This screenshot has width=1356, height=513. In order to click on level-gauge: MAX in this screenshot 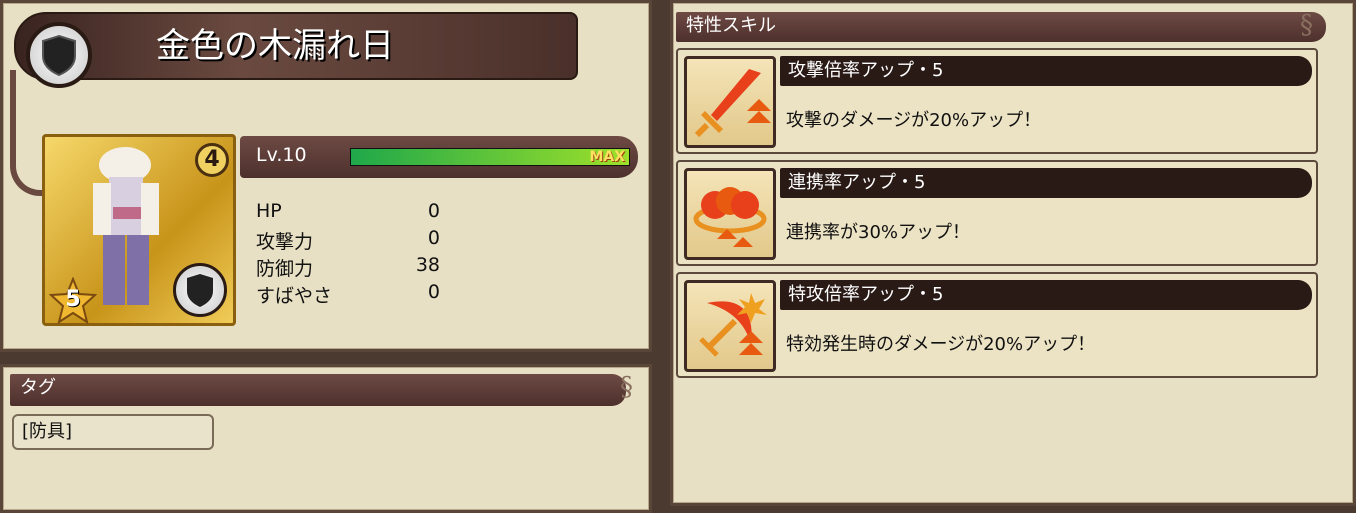, I will do `click(490, 157)`.